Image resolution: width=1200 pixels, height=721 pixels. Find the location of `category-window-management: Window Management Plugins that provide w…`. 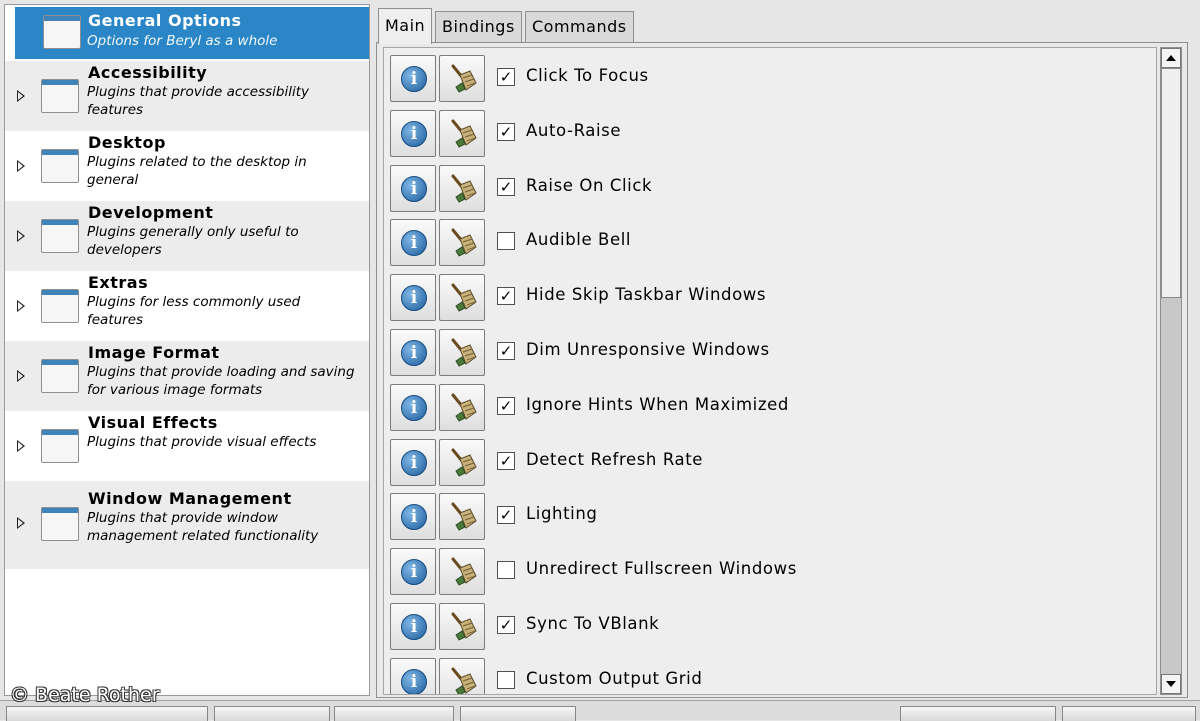

category-window-management: Window Management Plugins that provide w… is located at coordinates (187, 525).